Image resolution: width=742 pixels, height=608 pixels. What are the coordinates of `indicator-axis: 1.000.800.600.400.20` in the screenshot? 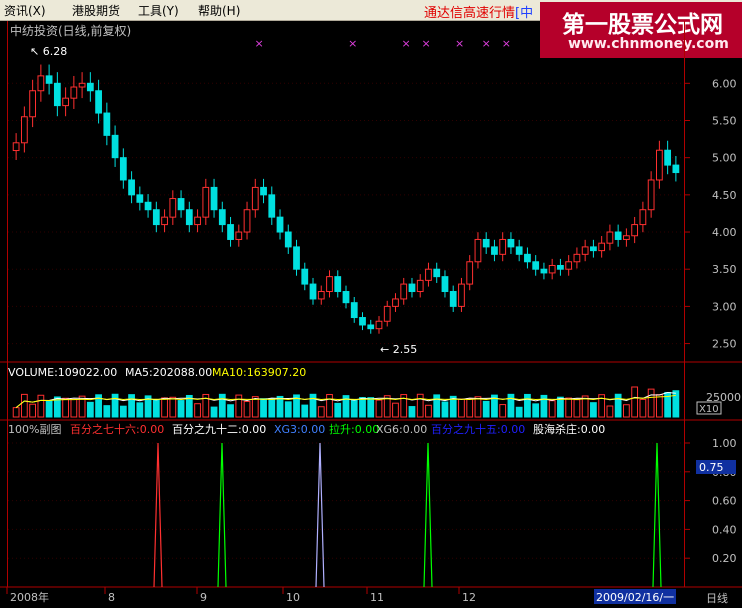 It's located at (710, 501).